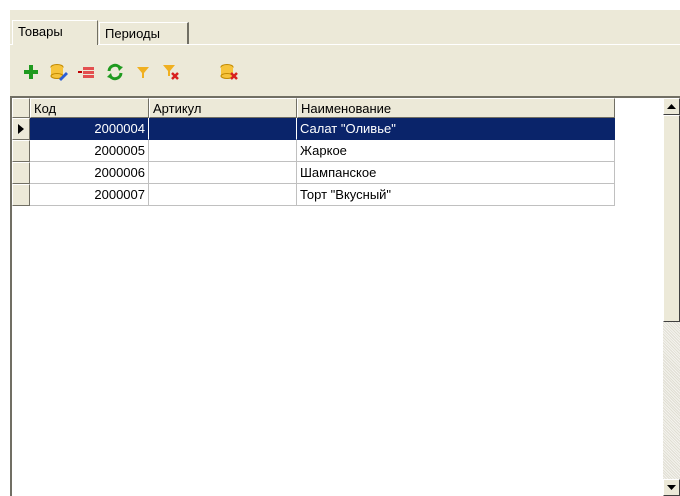  I want to click on add-button, so click(31, 72).